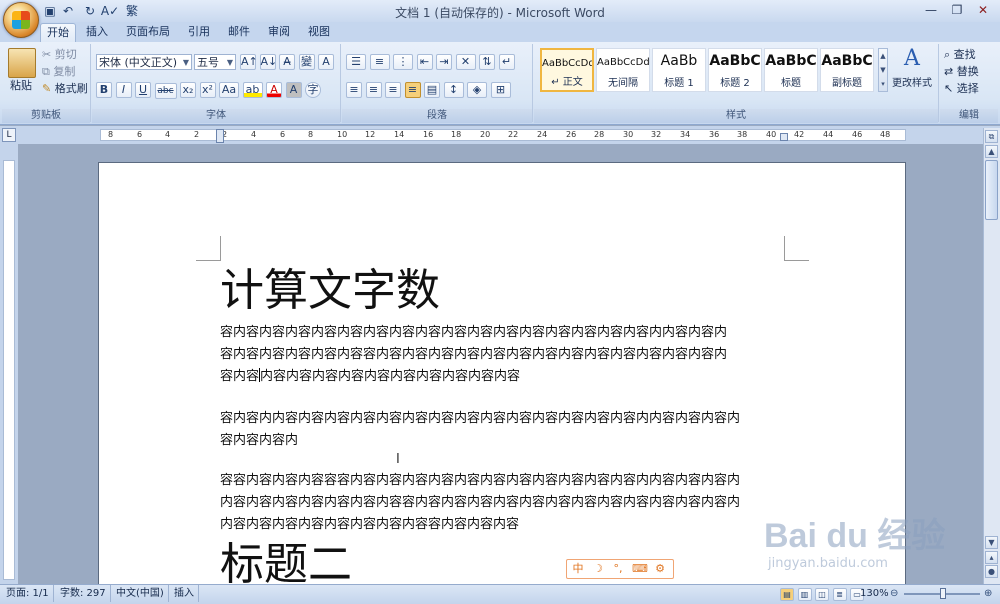  I want to click on italic-icon: I, so click(123, 90).